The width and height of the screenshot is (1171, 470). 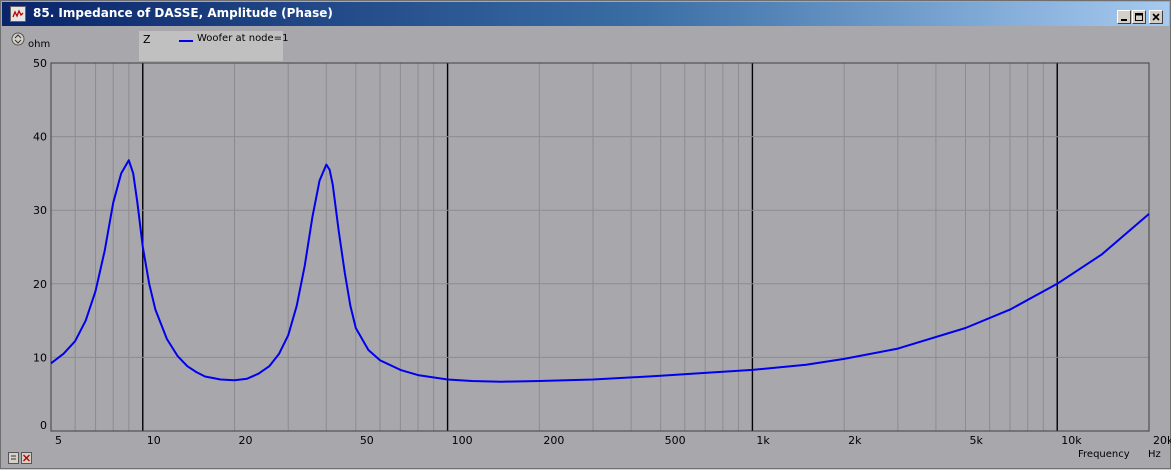 What do you see at coordinates (1162, 440) in the screenshot?
I see `x-tick-label: 20k` at bounding box center [1162, 440].